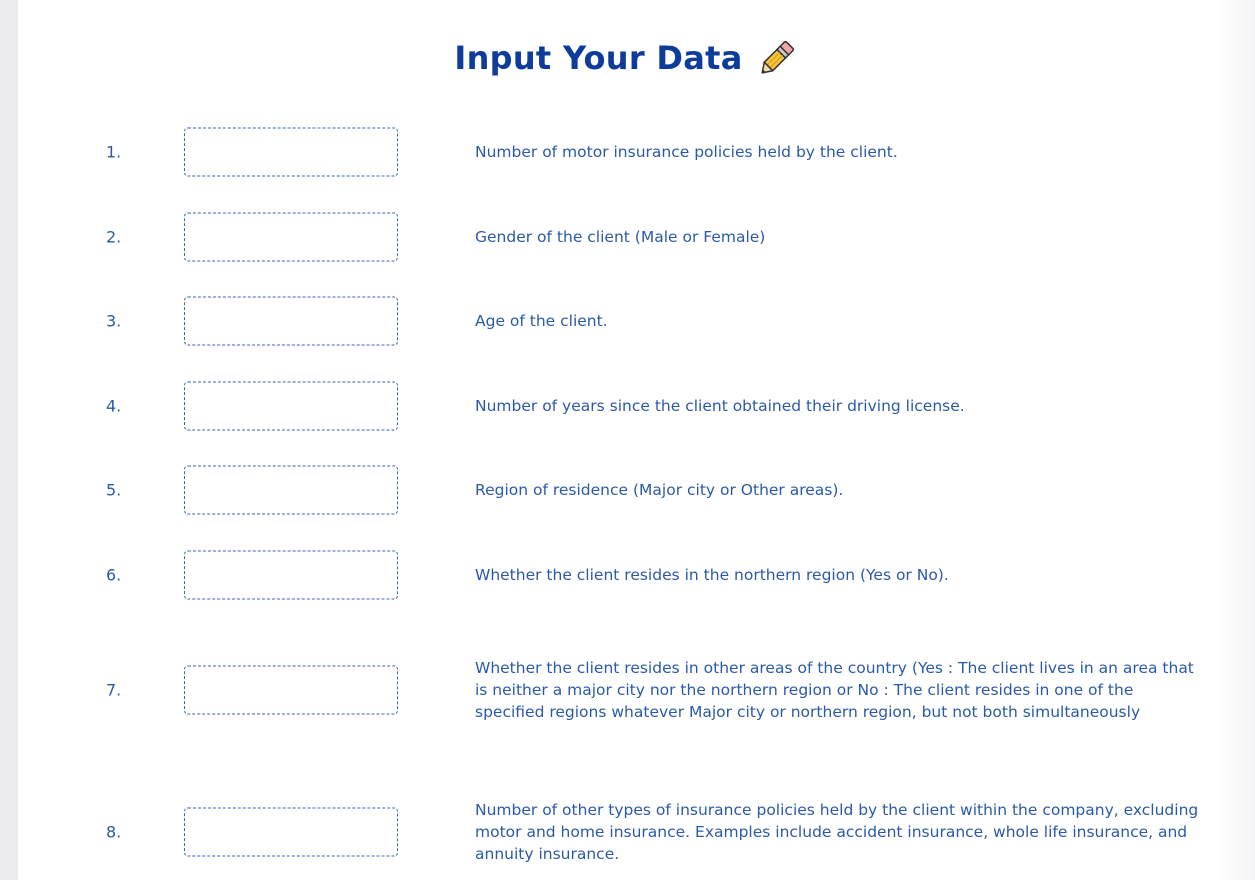  I want to click on field-number: 2., so click(114, 237).